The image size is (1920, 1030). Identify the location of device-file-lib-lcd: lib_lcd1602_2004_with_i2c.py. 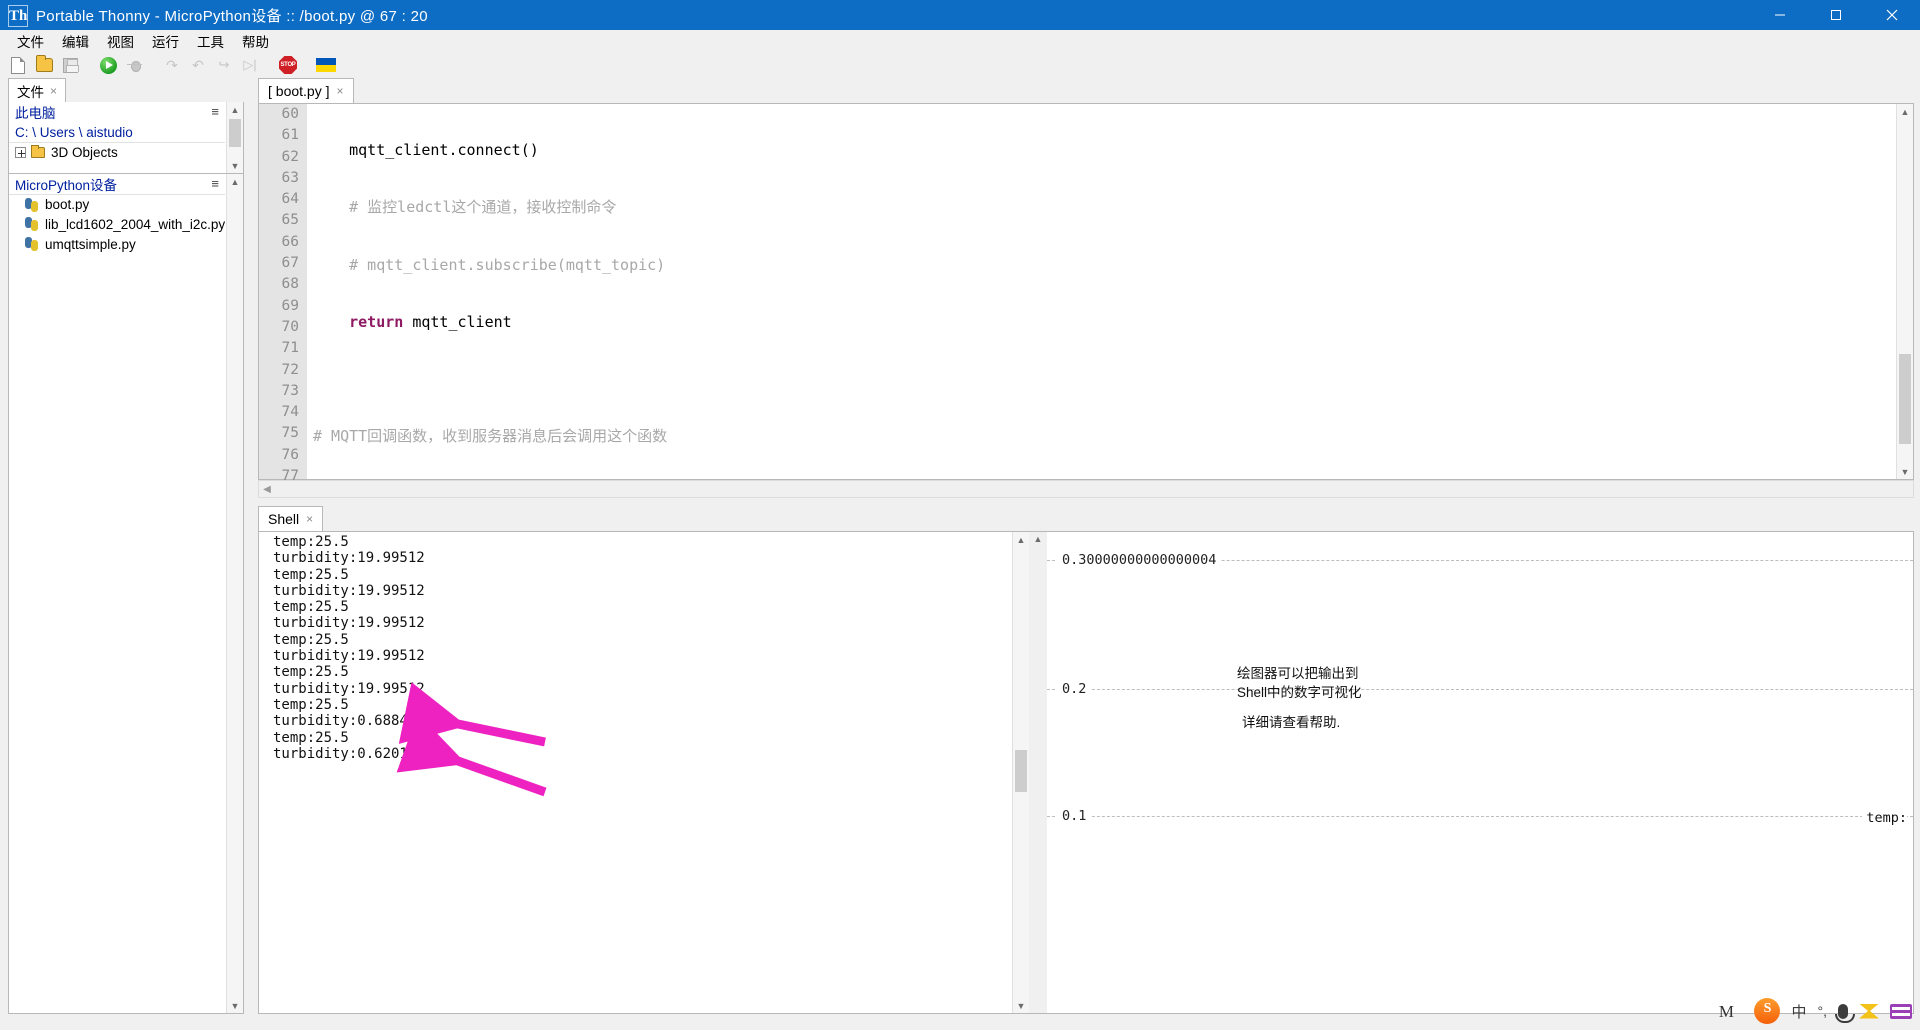
(117, 224).